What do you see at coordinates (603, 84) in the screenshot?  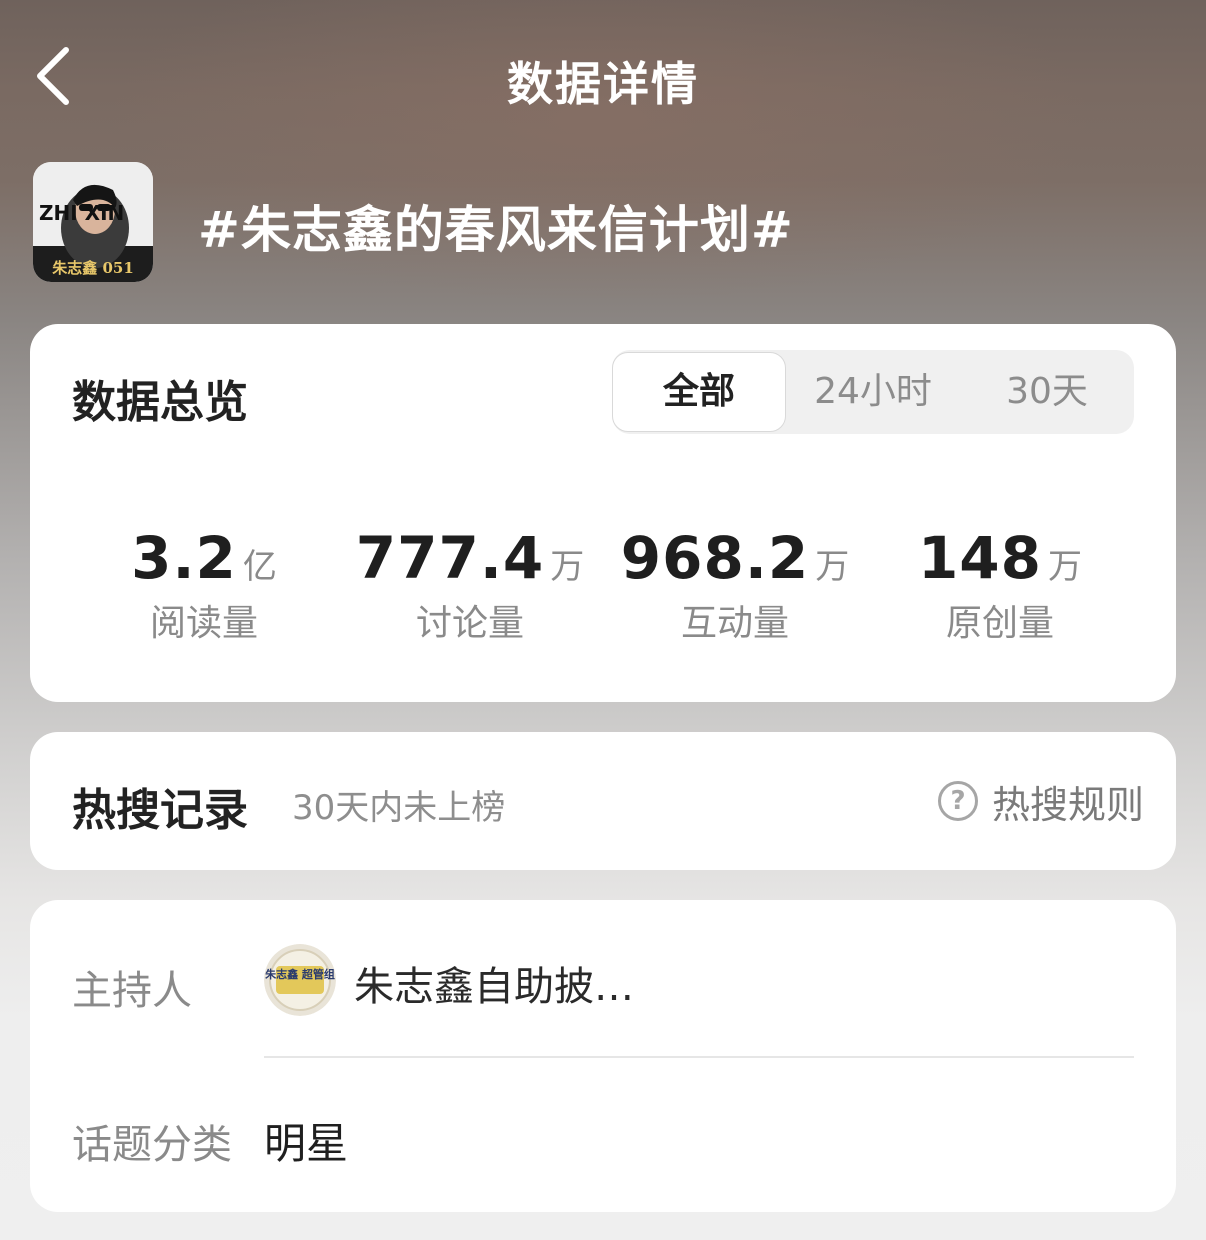 I see `page-title: 数据详情` at bounding box center [603, 84].